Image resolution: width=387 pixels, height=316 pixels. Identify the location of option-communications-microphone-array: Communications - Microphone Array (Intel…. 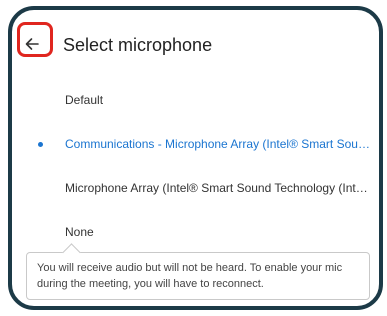
(195, 144).